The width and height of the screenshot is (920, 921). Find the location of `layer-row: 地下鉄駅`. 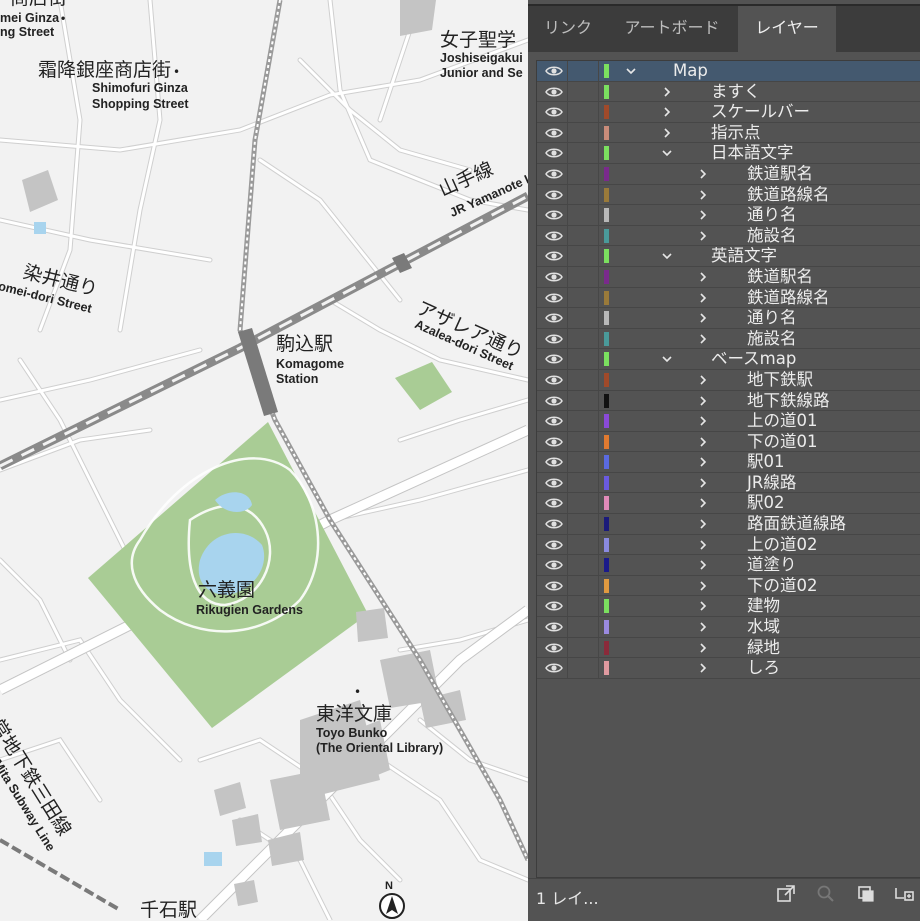

layer-row: 地下鉄駅 is located at coordinates (728, 380).